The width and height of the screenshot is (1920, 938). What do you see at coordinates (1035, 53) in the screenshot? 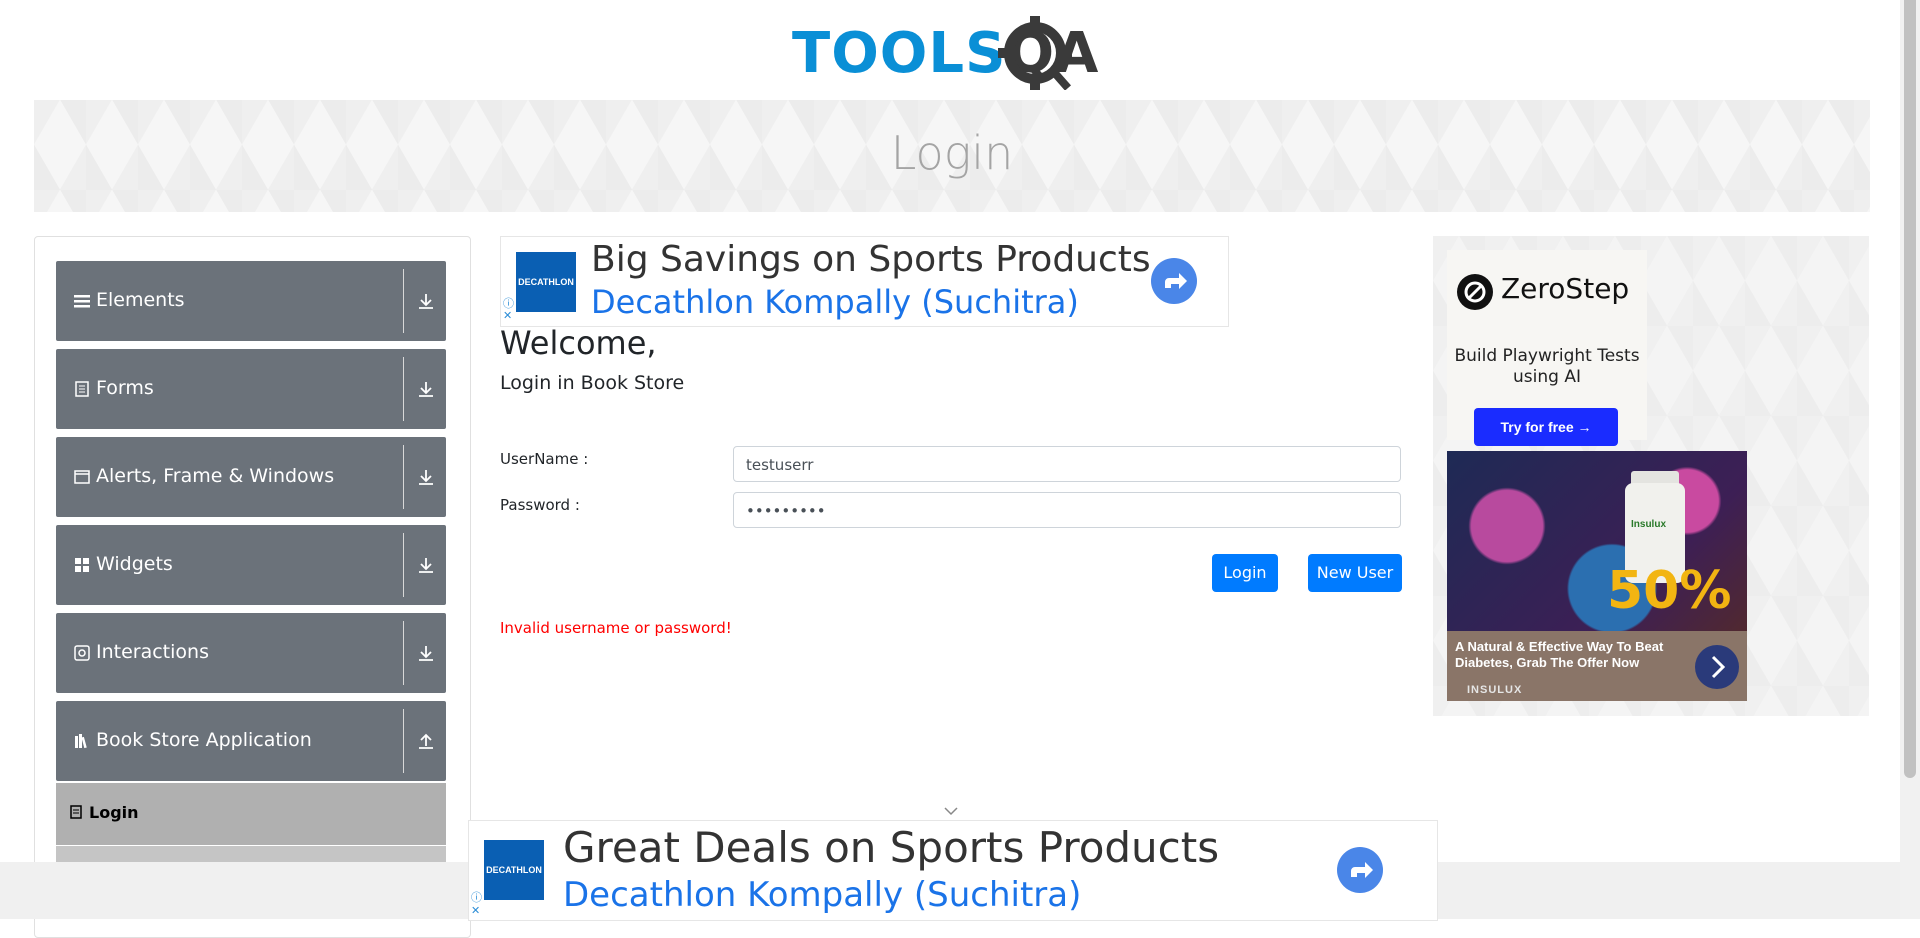
I see `gear-icon` at bounding box center [1035, 53].